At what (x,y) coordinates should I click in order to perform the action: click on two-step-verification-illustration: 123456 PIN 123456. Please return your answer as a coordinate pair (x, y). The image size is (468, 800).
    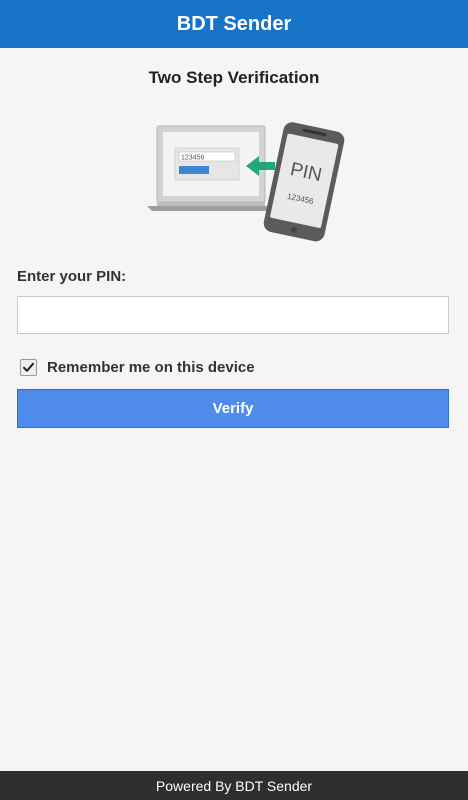
    Looking at the image, I should click on (246, 182).